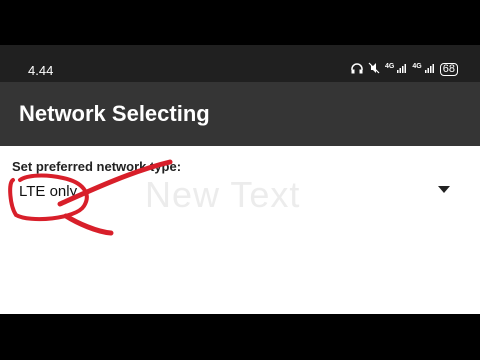  What do you see at coordinates (41, 70) in the screenshot?
I see `status-time: 4.44` at bounding box center [41, 70].